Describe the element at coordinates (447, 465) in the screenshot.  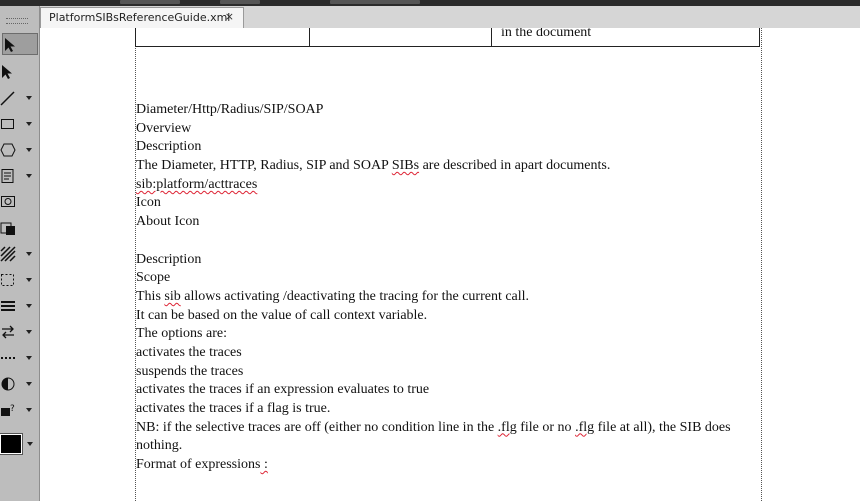
I see `paragraph: Format of expressions :` at that location.